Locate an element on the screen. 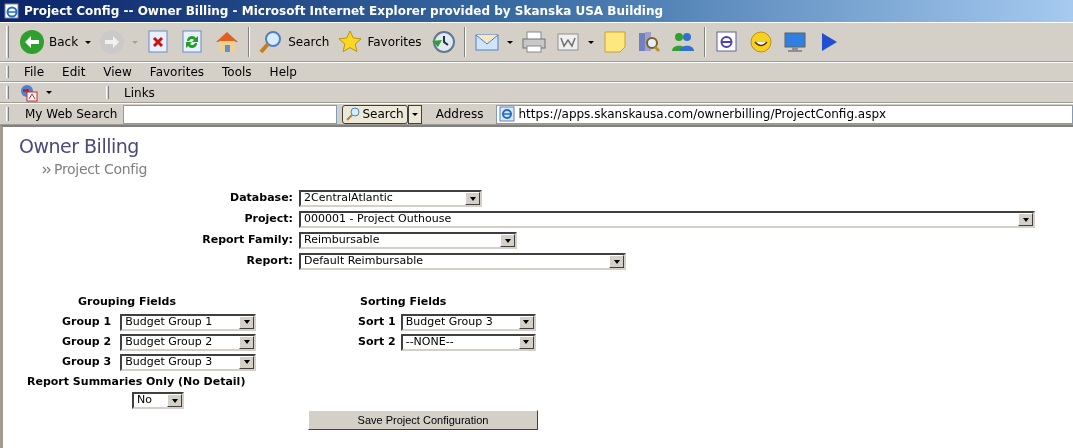  address-label: Address is located at coordinates (459, 114).